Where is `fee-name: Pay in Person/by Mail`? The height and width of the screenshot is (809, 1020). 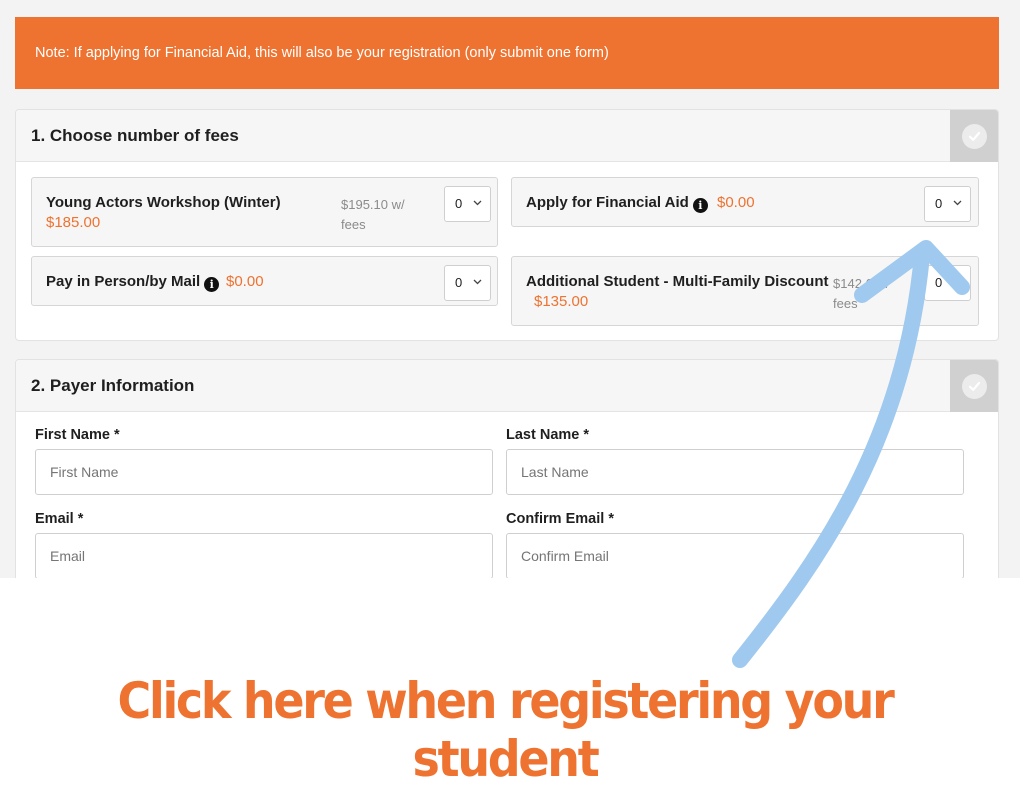
fee-name: Pay in Person/by Mail is located at coordinates (123, 281).